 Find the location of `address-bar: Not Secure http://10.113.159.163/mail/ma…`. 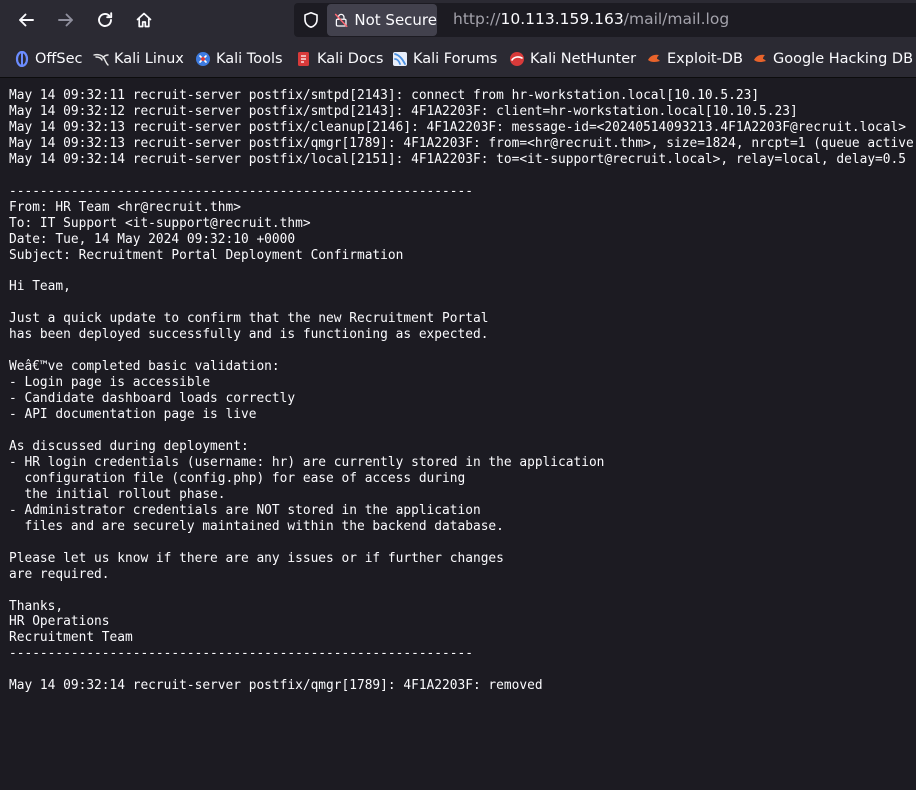

address-bar: Not Secure http://10.113.159.163/mail/ma… is located at coordinates (605, 20).